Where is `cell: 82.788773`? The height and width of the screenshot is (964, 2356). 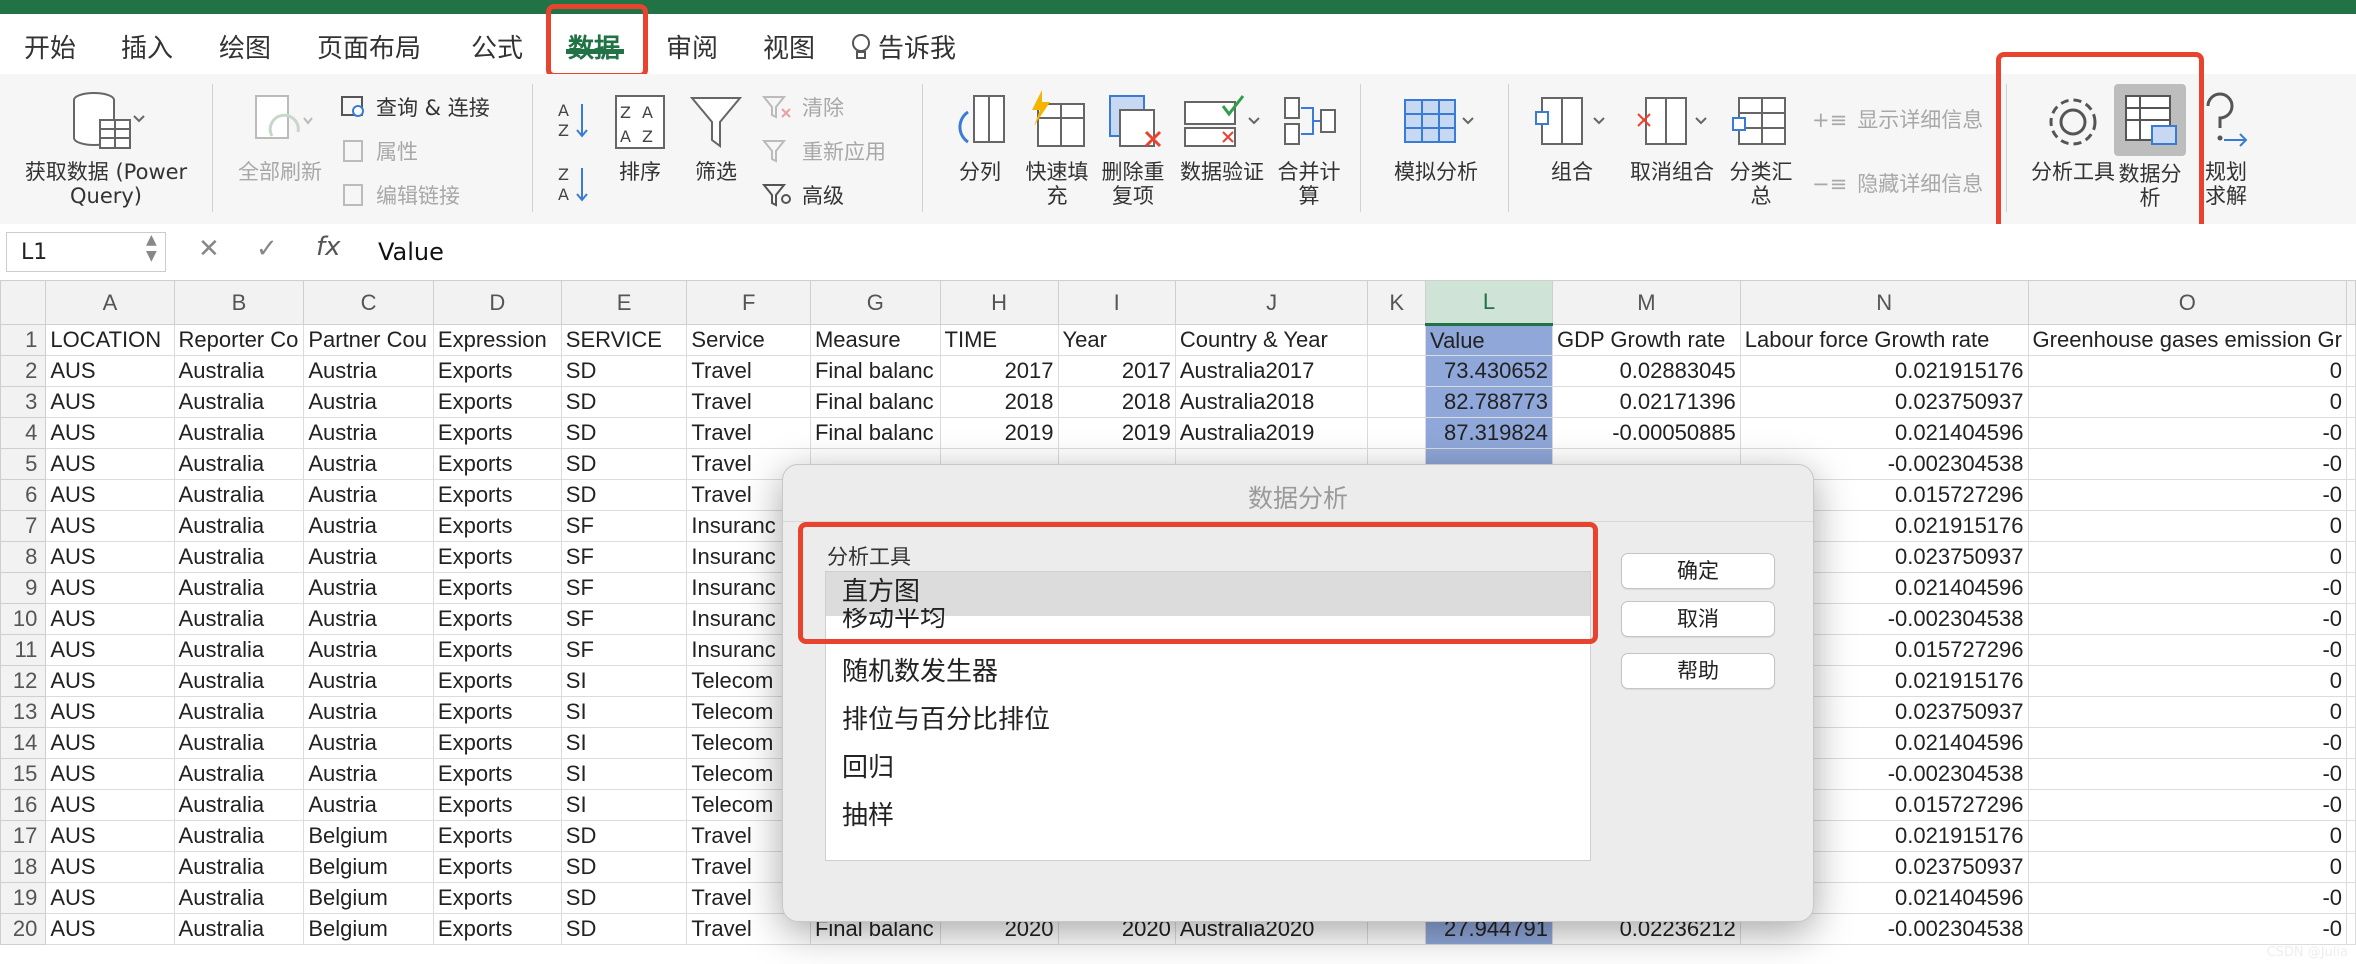
cell: 82.788773 is located at coordinates (1489, 402).